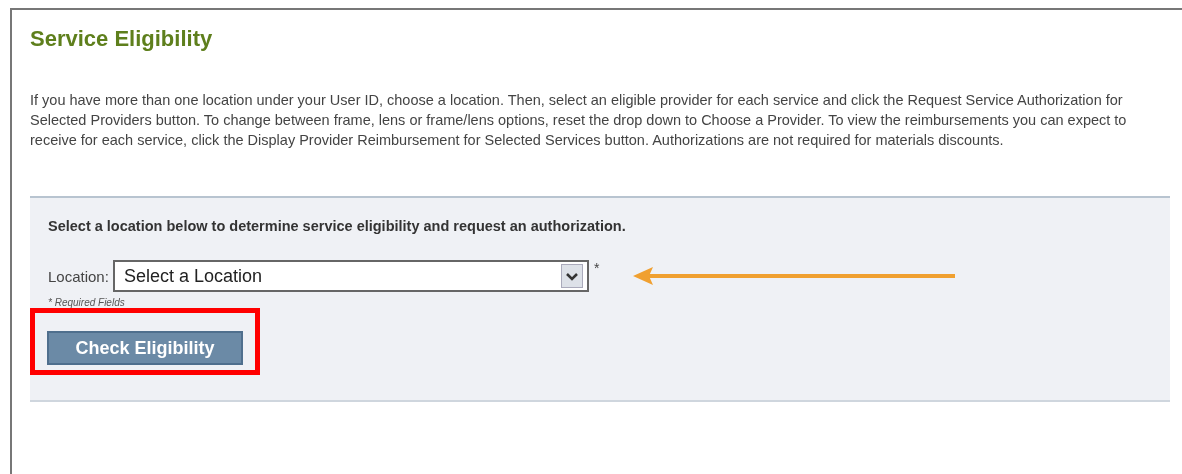  What do you see at coordinates (596, 268) in the screenshot?
I see `required-mark: *` at bounding box center [596, 268].